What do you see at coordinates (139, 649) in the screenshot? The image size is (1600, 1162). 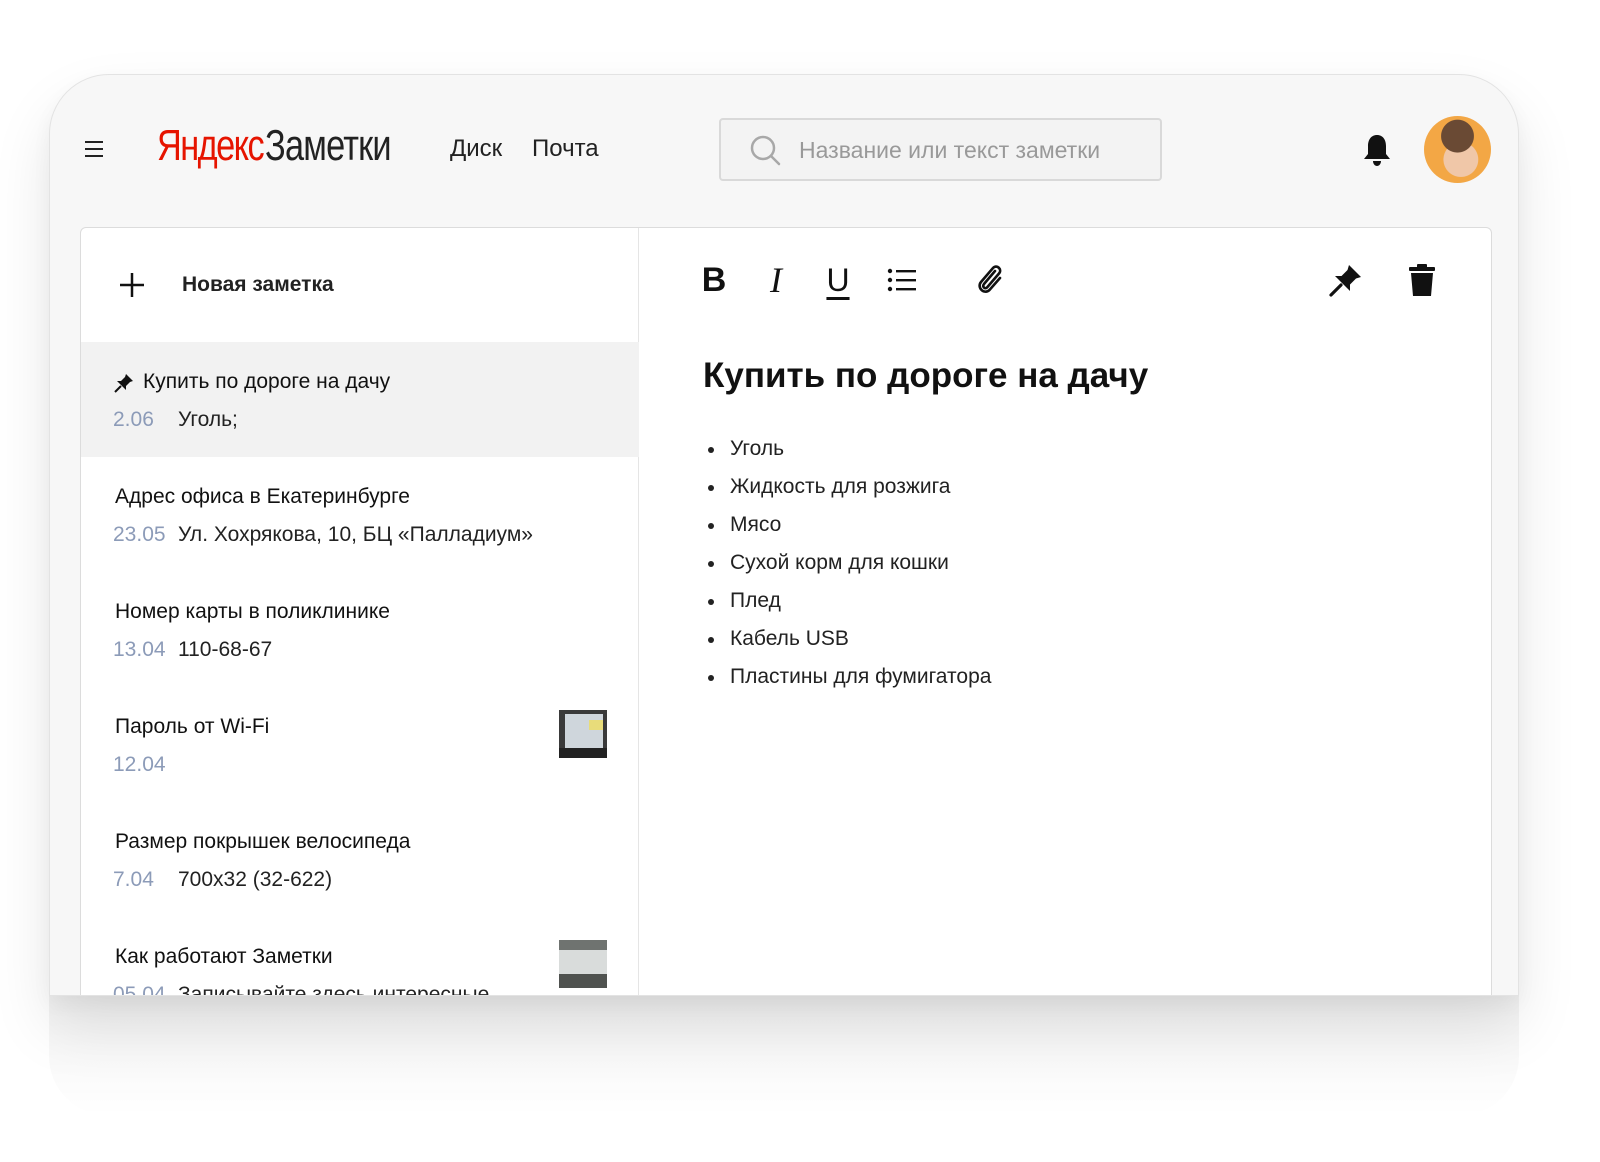 I see `note-date: 13.04` at bounding box center [139, 649].